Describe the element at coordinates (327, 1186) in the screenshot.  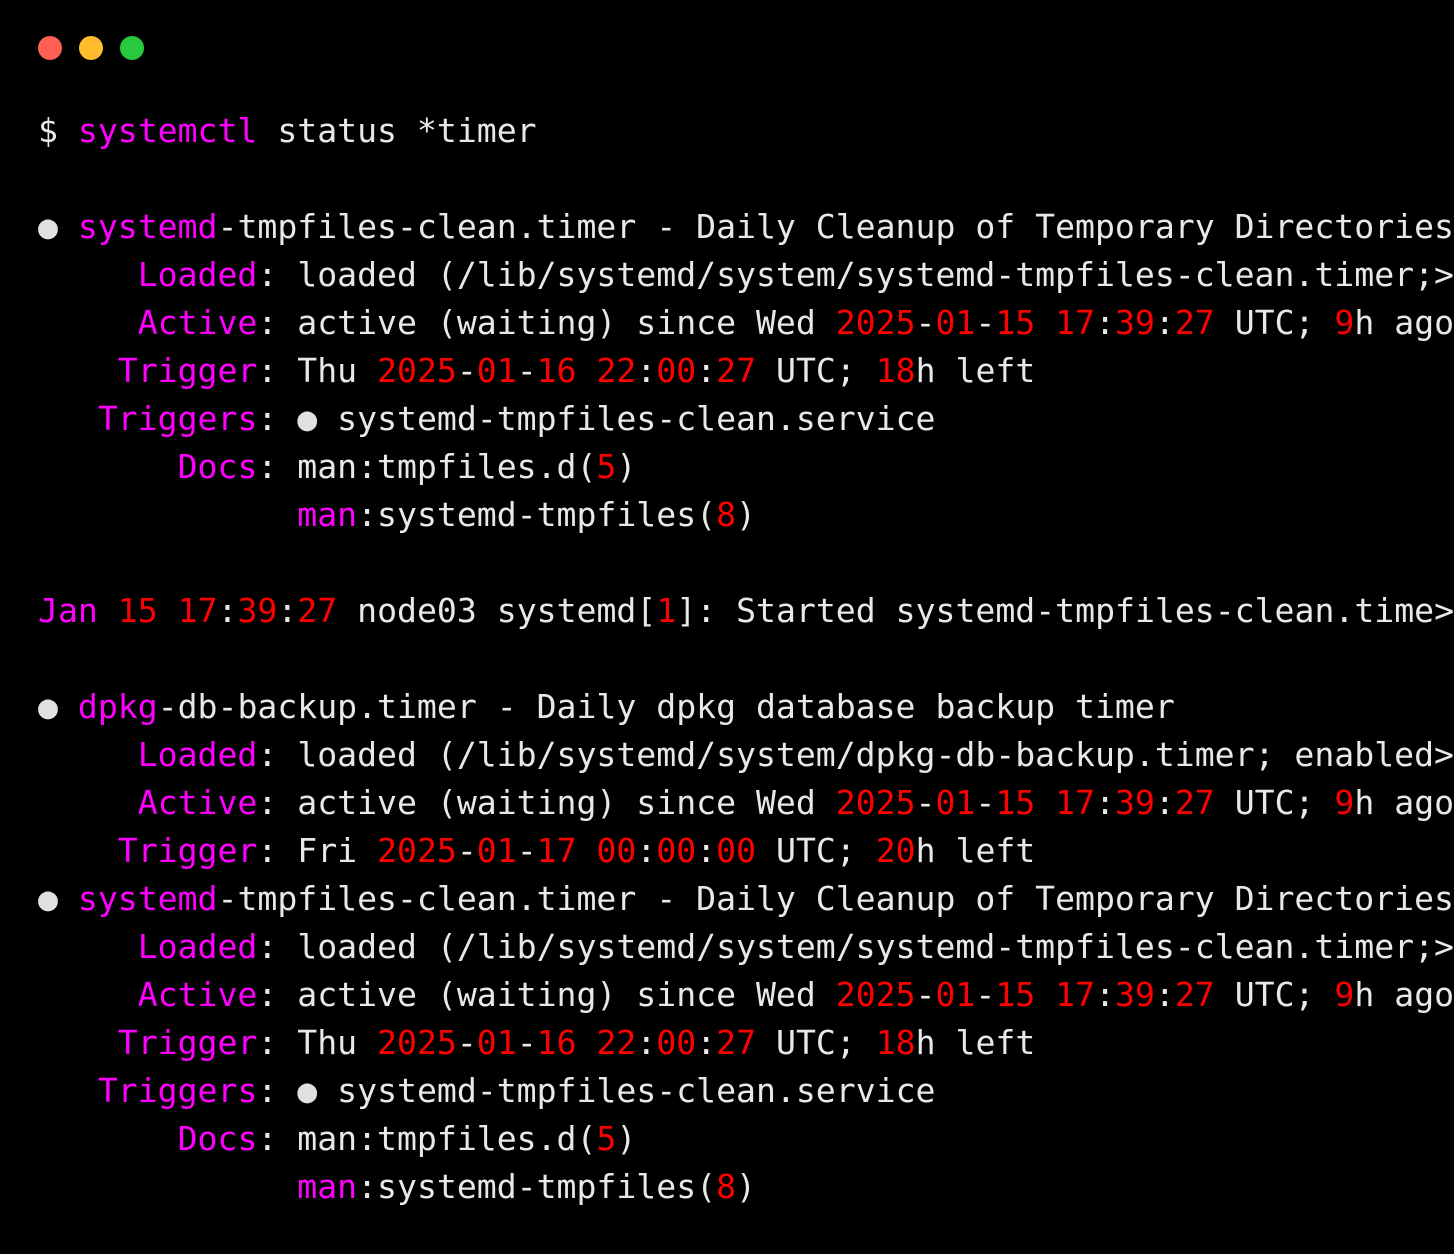
I see `terminal-token: man` at that location.